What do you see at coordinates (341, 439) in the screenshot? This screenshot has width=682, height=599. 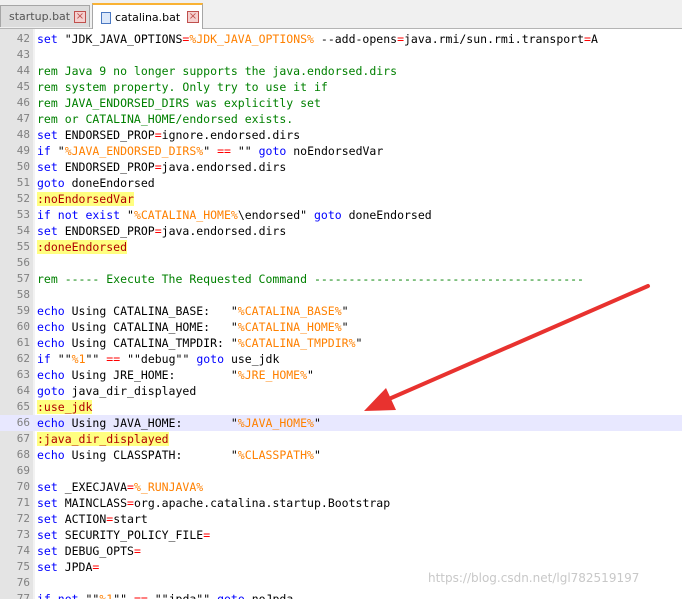 I see `code-line: 67:java_dir_displayed` at bounding box center [341, 439].